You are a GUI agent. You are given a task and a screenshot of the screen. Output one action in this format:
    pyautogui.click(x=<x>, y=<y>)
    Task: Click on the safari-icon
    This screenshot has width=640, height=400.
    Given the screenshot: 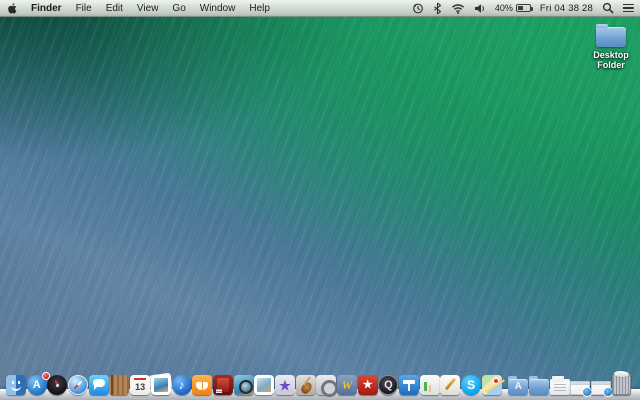 What is the action you would take?
    pyautogui.click(x=78, y=385)
    